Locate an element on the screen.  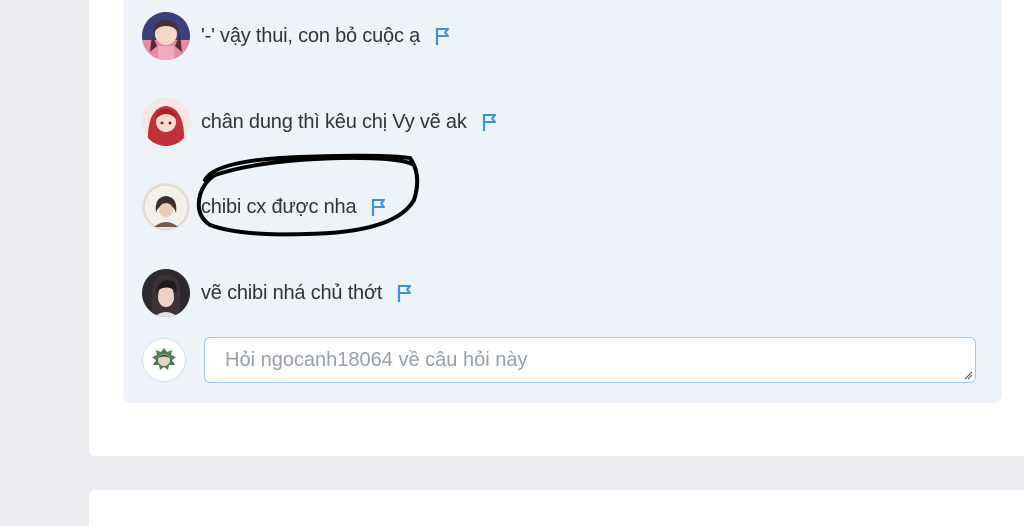
comment-item: chân dung thì kêu chị Vy vẽ ak is located at coordinates (320, 122).